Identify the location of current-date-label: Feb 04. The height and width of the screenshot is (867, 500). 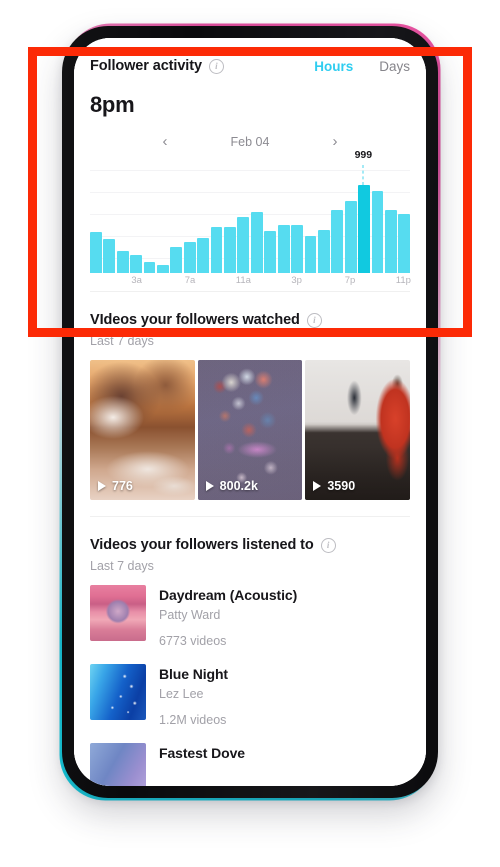
(250, 141).